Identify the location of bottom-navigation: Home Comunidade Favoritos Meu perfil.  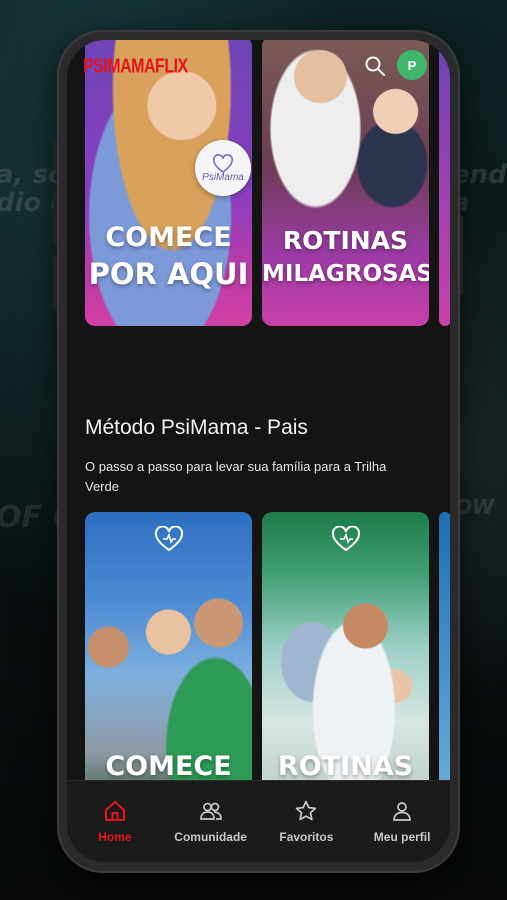
(258, 821).